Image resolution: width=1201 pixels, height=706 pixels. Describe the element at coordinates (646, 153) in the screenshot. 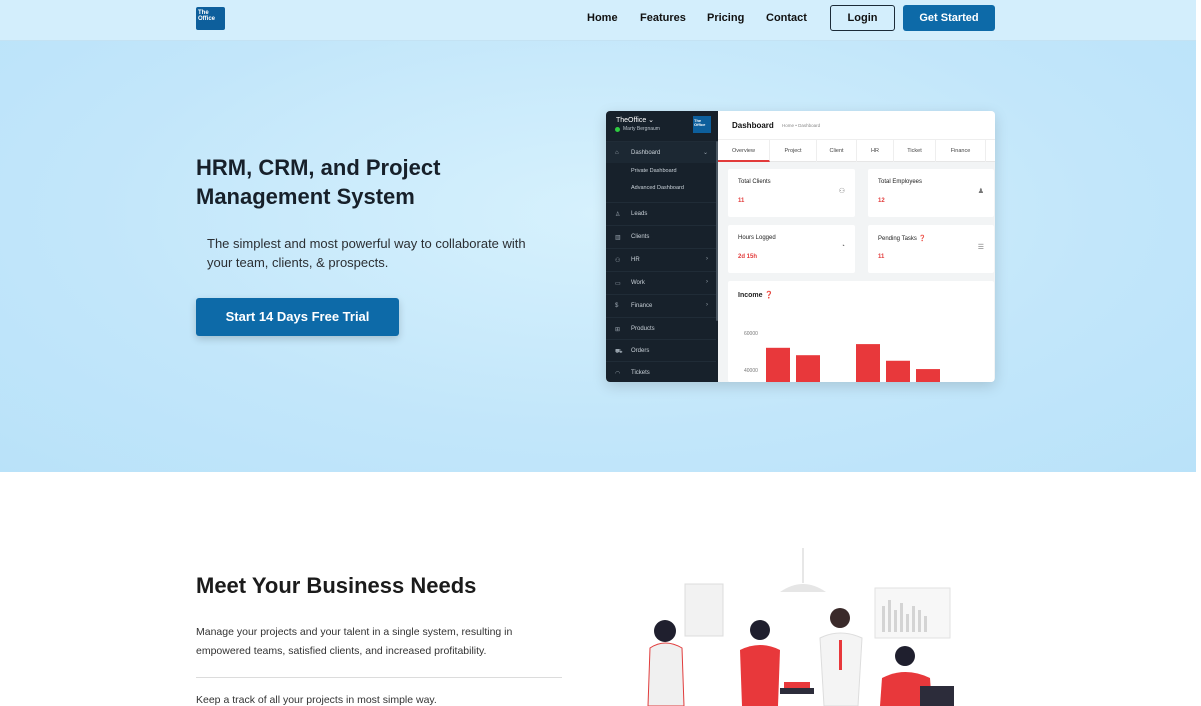

I see `sidebar-item-label: Dashboard` at that location.